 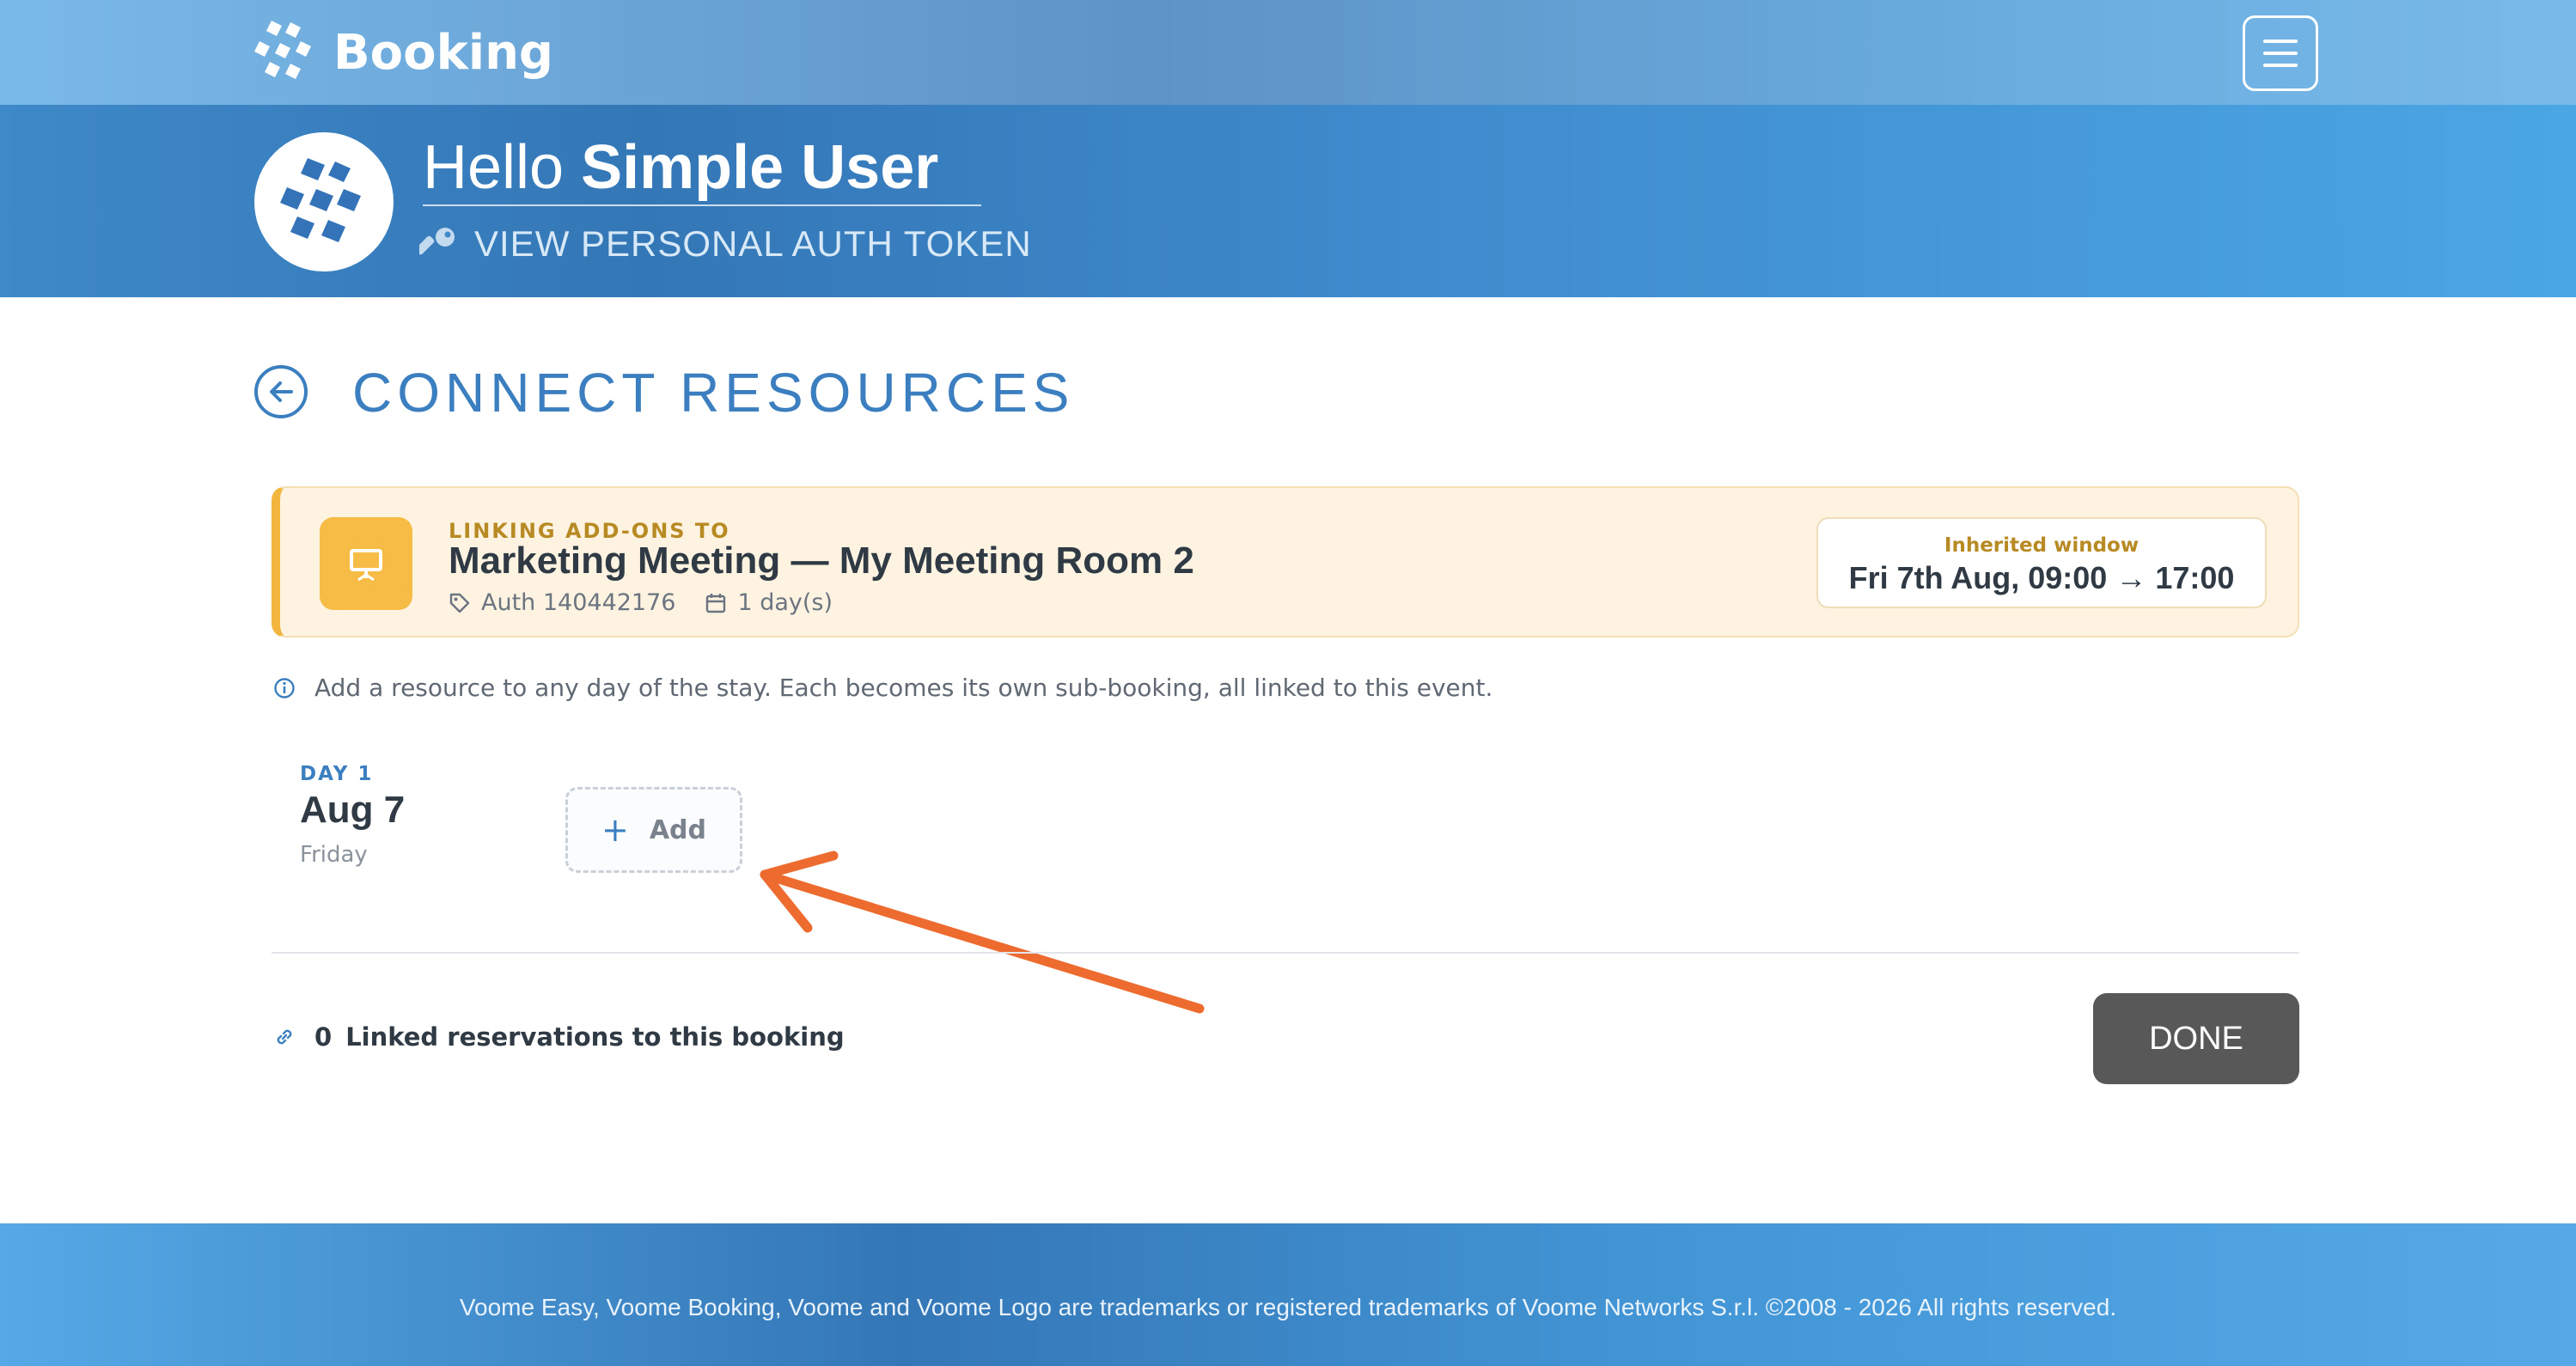 I want to click on plus-icon: +, so click(x=615, y=830).